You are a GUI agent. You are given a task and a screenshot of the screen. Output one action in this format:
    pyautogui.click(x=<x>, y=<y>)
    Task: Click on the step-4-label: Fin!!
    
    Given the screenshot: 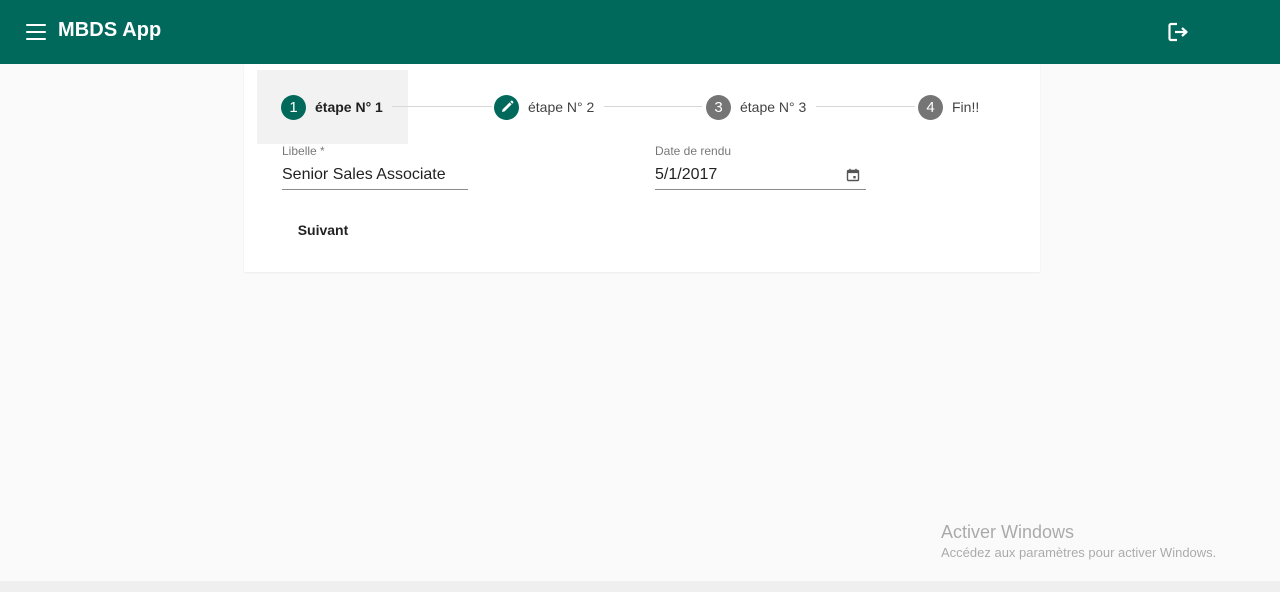 What is the action you would take?
    pyautogui.click(x=966, y=107)
    